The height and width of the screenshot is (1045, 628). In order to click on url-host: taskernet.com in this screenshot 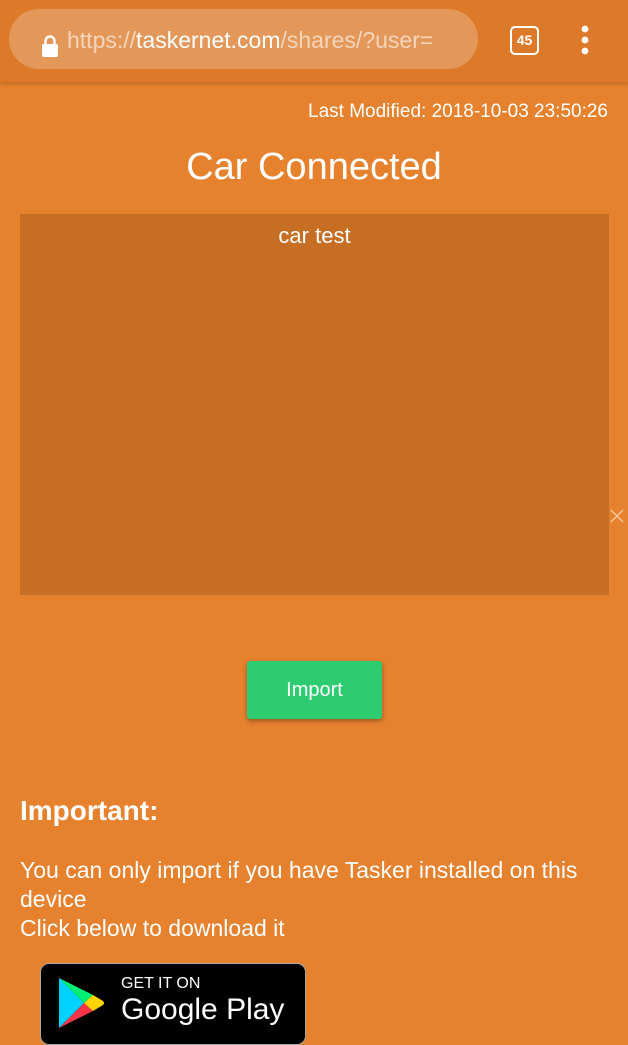, I will do `click(208, 40)`.